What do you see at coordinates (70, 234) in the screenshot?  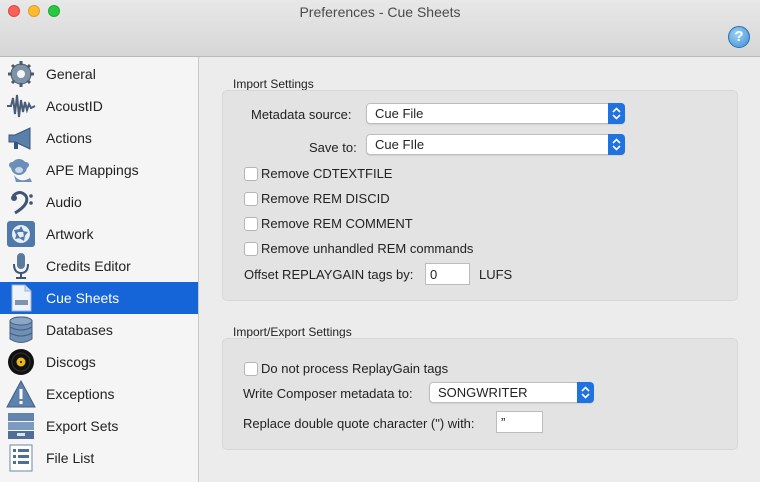 I see `sidebar-item-label: Artwork` at bounding box center [70, 234].